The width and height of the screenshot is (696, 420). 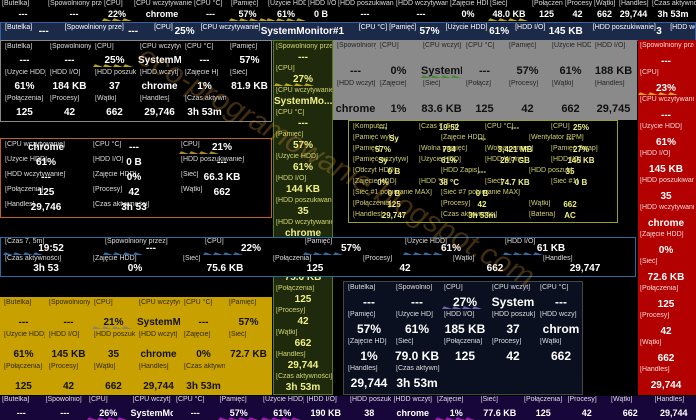 I want to click on strip-value: ---, so click(x=133, y=31).